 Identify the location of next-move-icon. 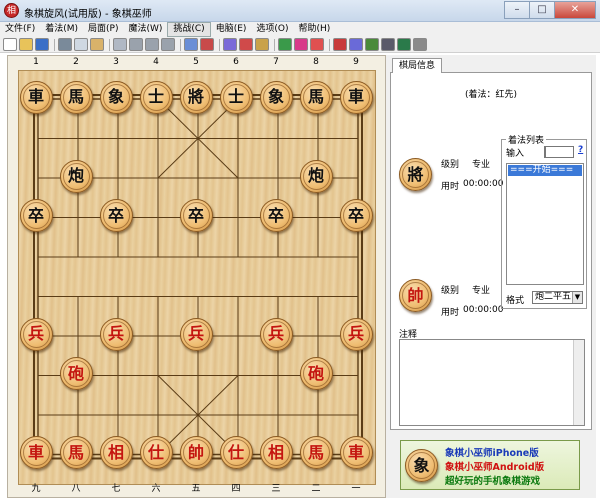
(152, 44).